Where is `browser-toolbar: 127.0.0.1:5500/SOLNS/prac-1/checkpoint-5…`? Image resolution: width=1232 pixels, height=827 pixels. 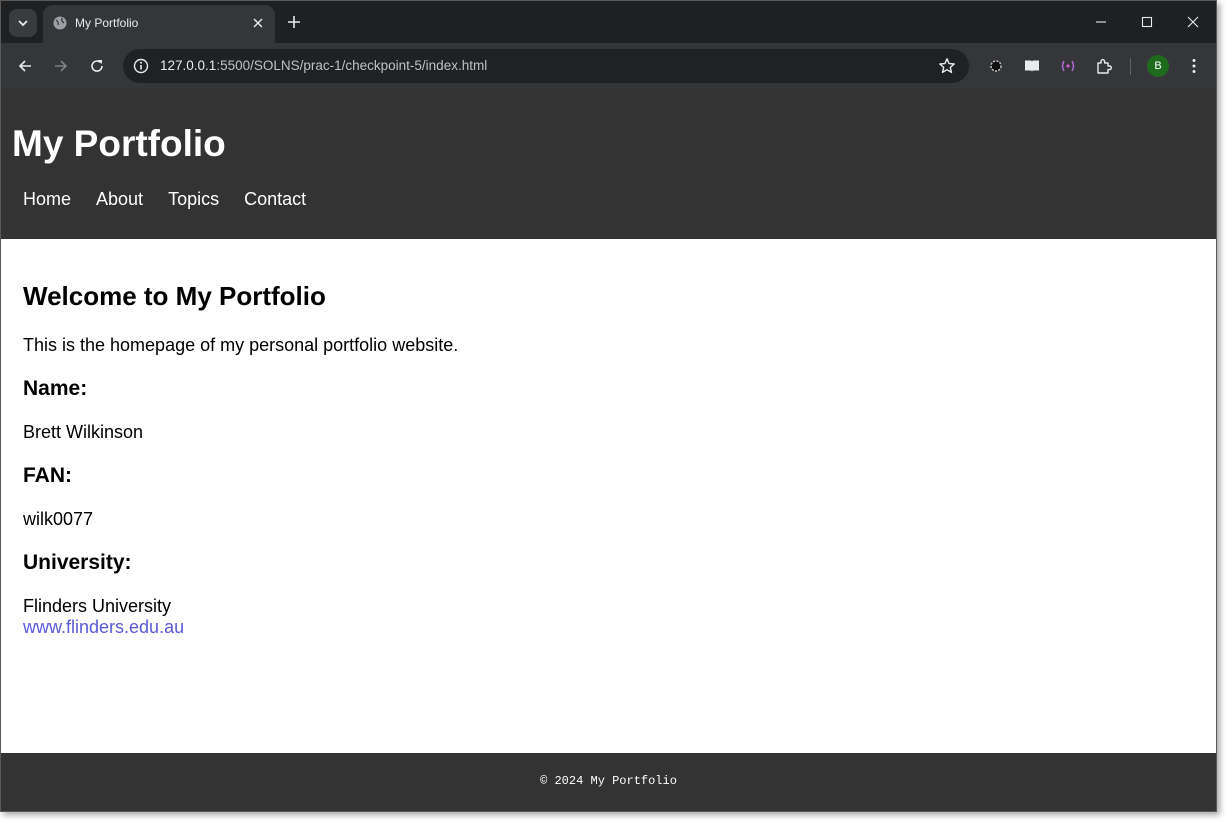
browser-toolbar: 127.0.0.1:5500/SOLNS/prac-1/checkpoint-5… is located at coordinates (608, 66).